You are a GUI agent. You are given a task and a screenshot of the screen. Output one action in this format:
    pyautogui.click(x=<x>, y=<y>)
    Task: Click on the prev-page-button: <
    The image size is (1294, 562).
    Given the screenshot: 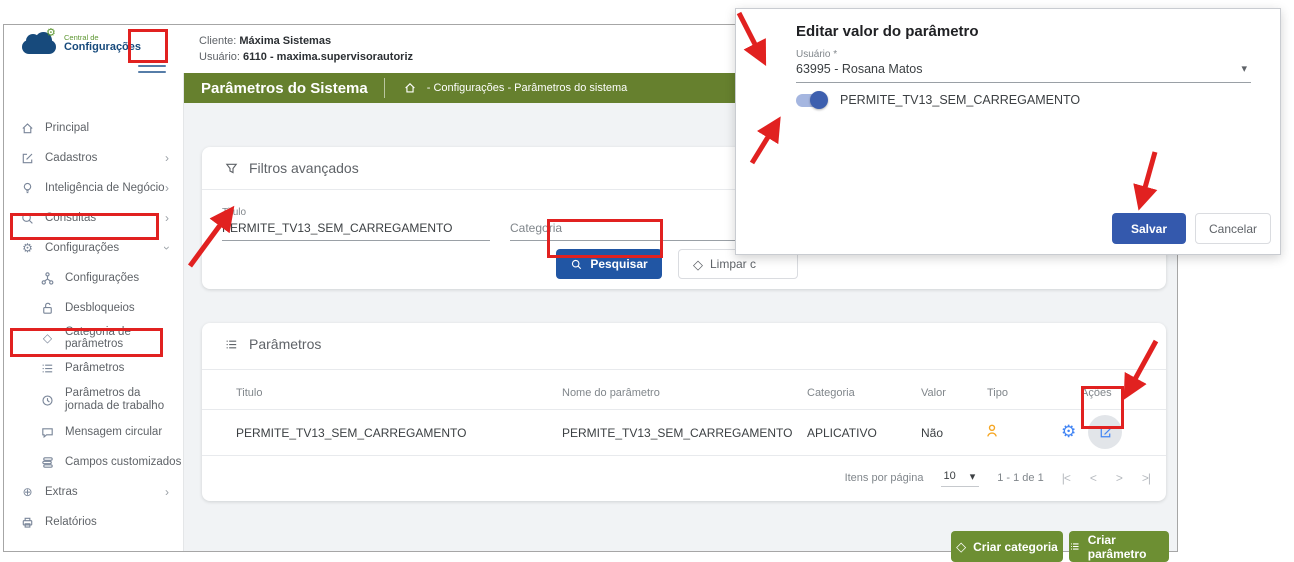 What is the action you would take?
    pyautogui.click(x=1093, y=478)
    